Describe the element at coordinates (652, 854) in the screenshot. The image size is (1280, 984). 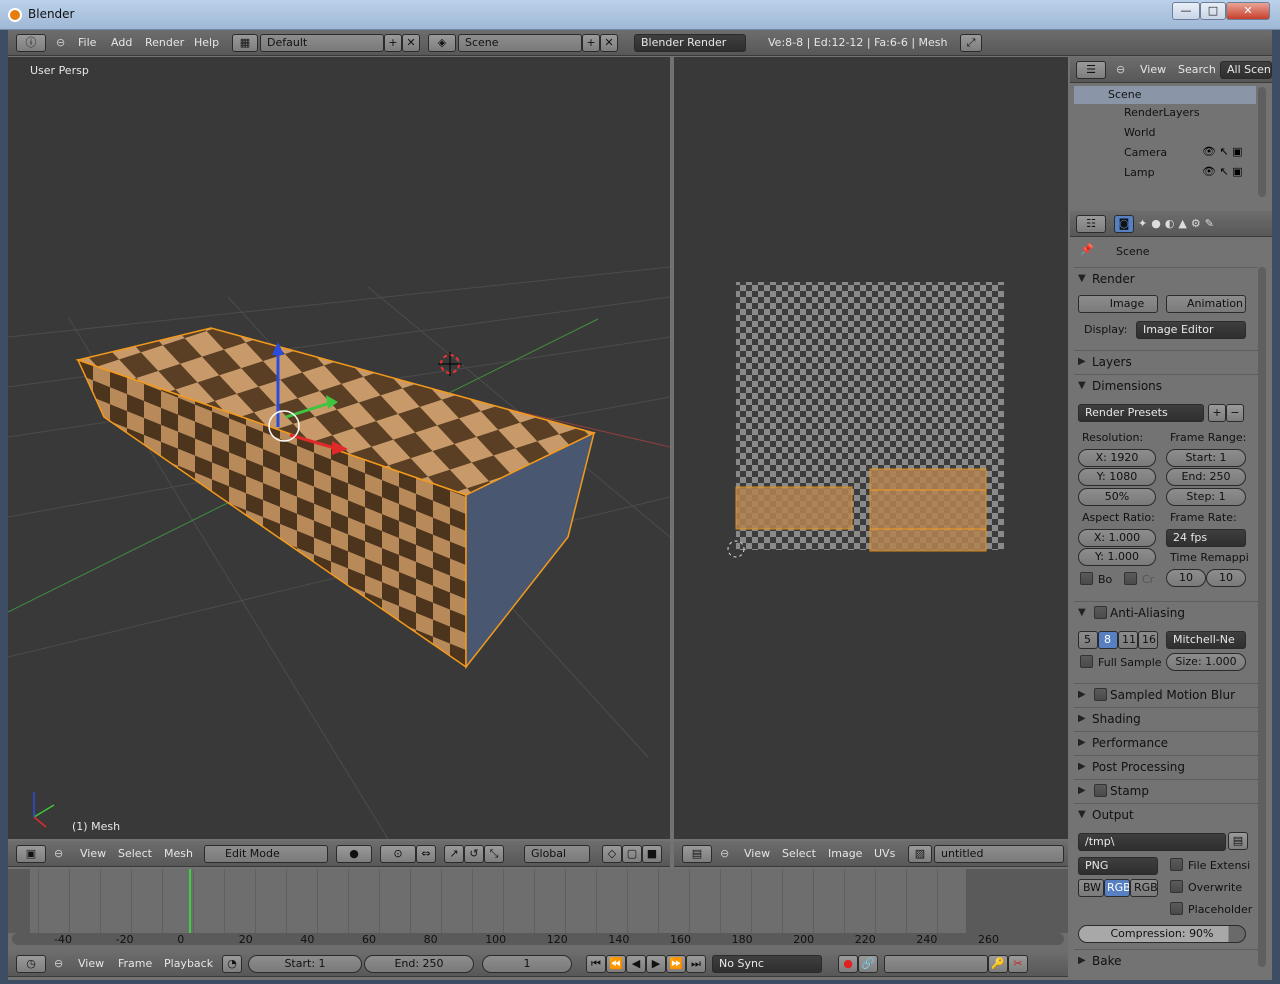
I see `face-select-icon: ■` at that location.